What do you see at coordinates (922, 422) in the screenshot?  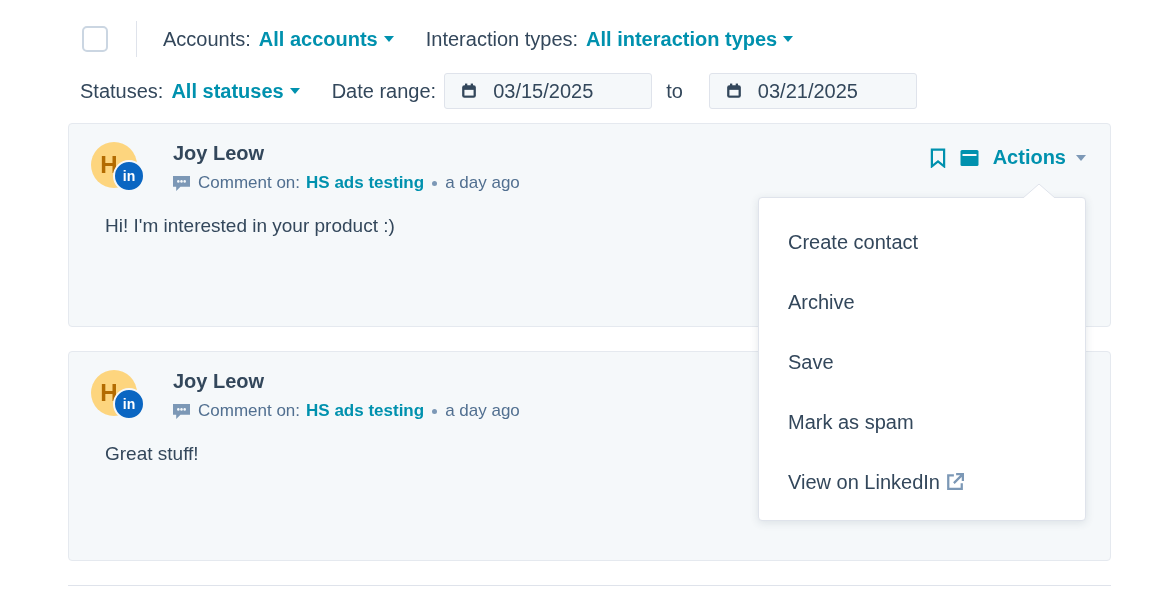 I see `menu-item: Mark as spam` at bounding box center [922, 422].